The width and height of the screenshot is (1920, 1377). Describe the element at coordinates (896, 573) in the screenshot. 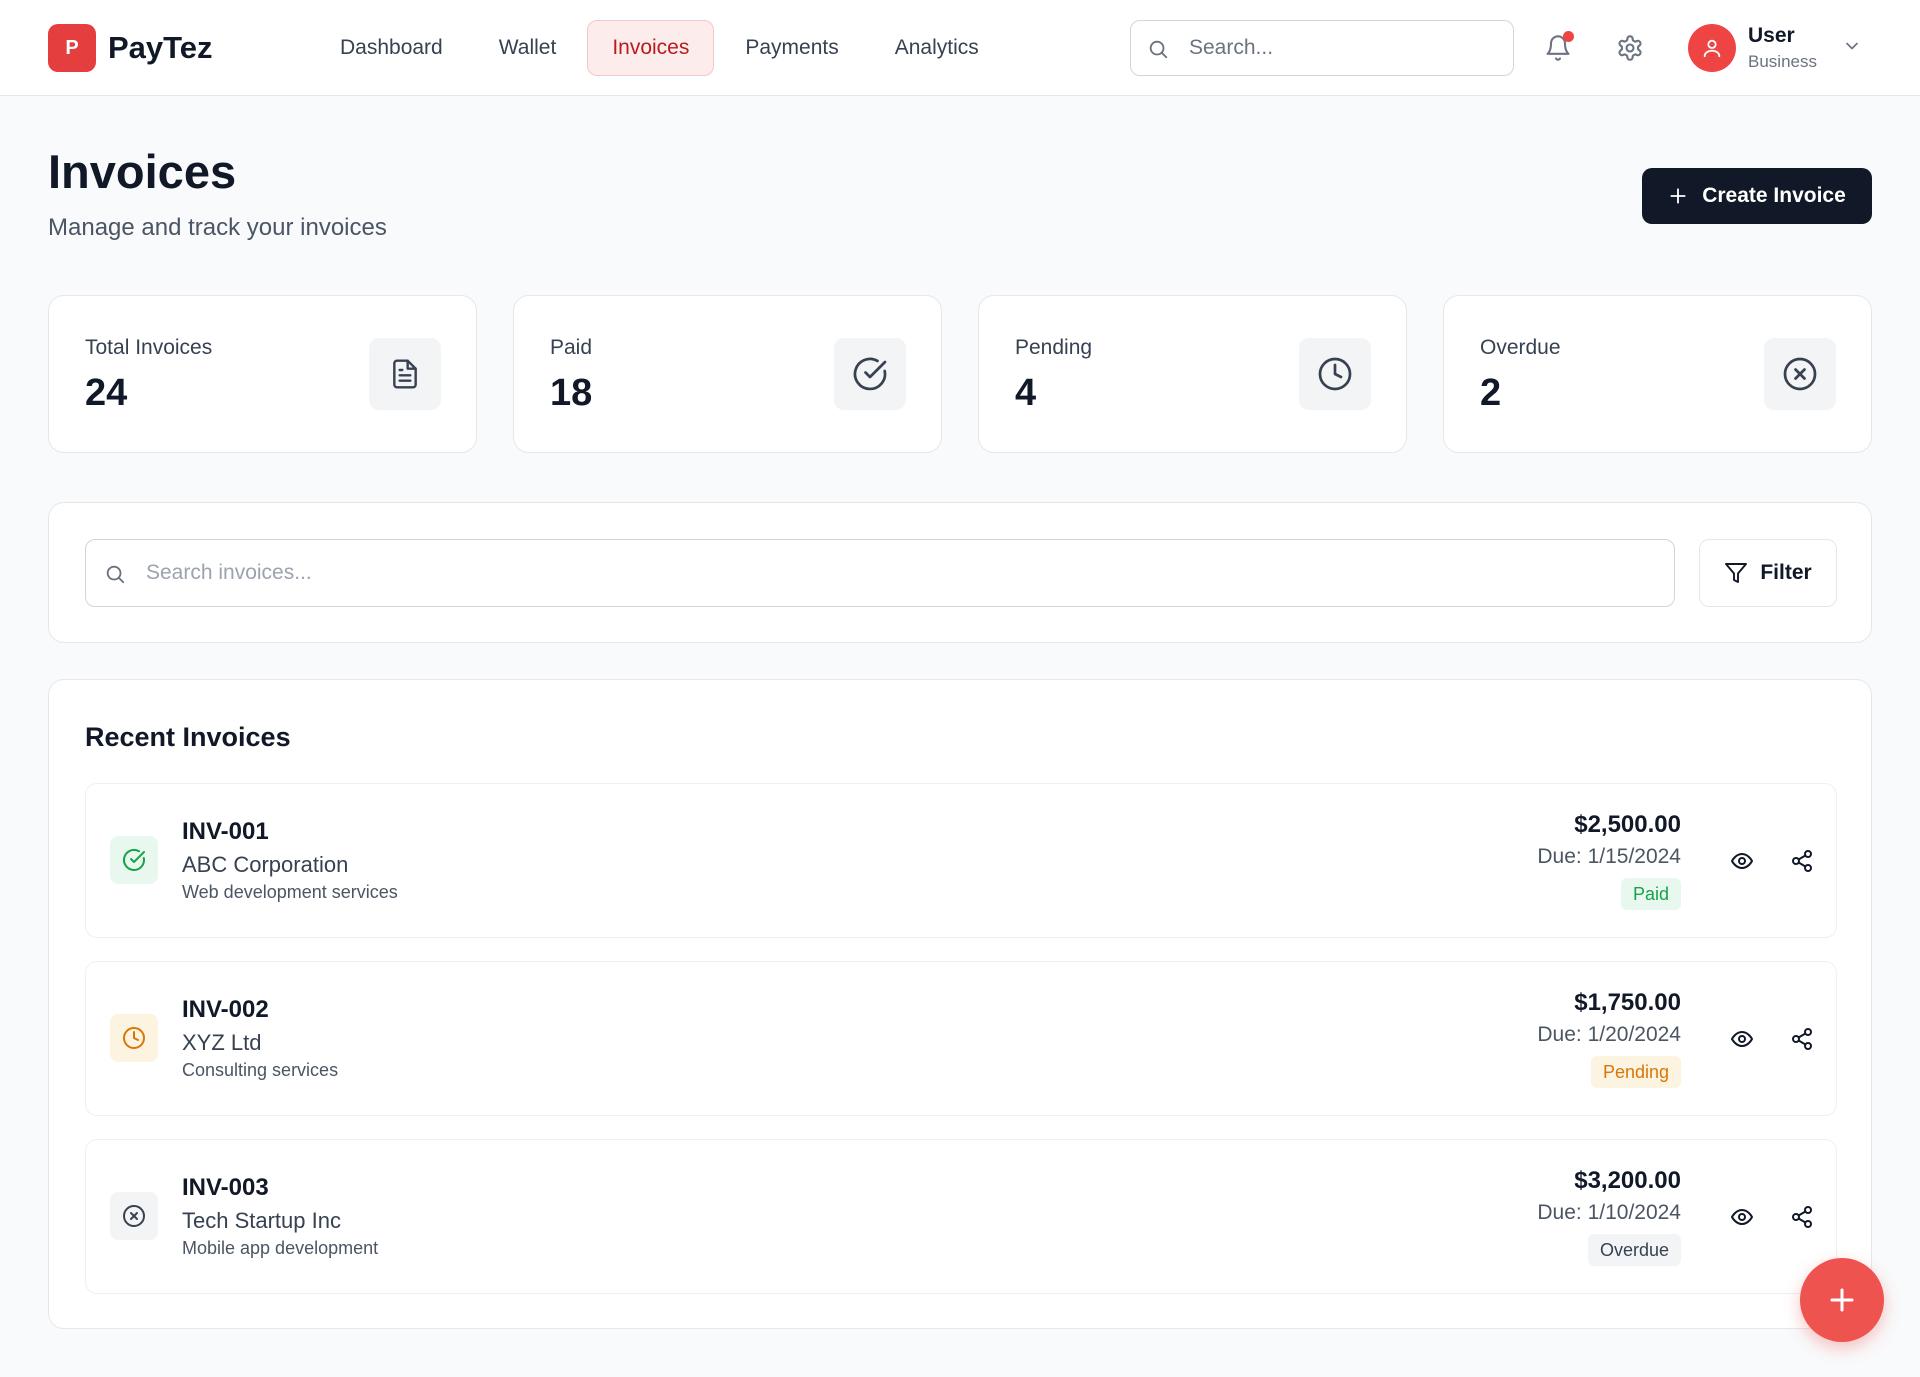

I see `invoice-search-input` at that location.